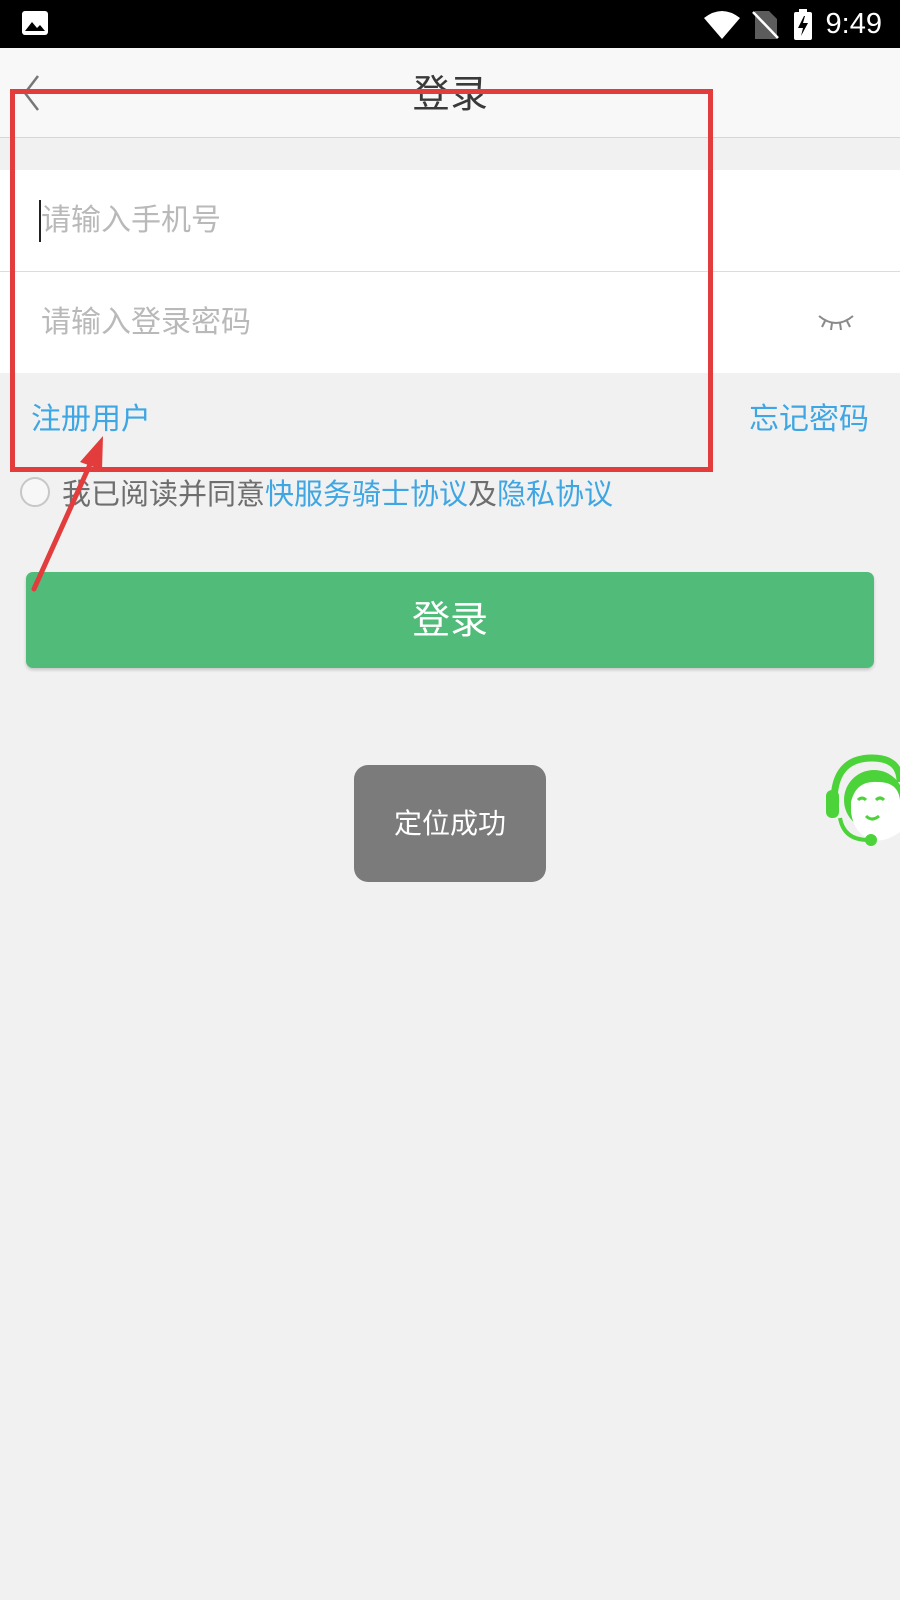  Describe the element at coordinates (483, 494) in the screenshot. I see `agreement-joiner: 及` at that location.